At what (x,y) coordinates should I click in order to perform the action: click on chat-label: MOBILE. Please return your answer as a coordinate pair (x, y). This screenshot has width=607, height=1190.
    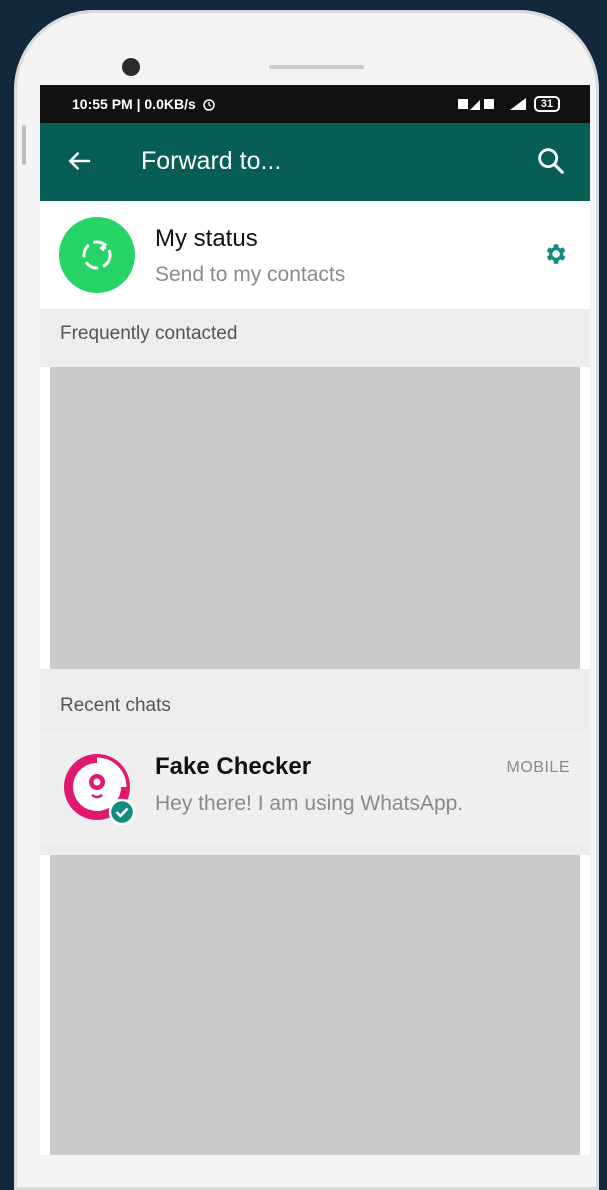
    Looking at the image, I should click on (538, 767).